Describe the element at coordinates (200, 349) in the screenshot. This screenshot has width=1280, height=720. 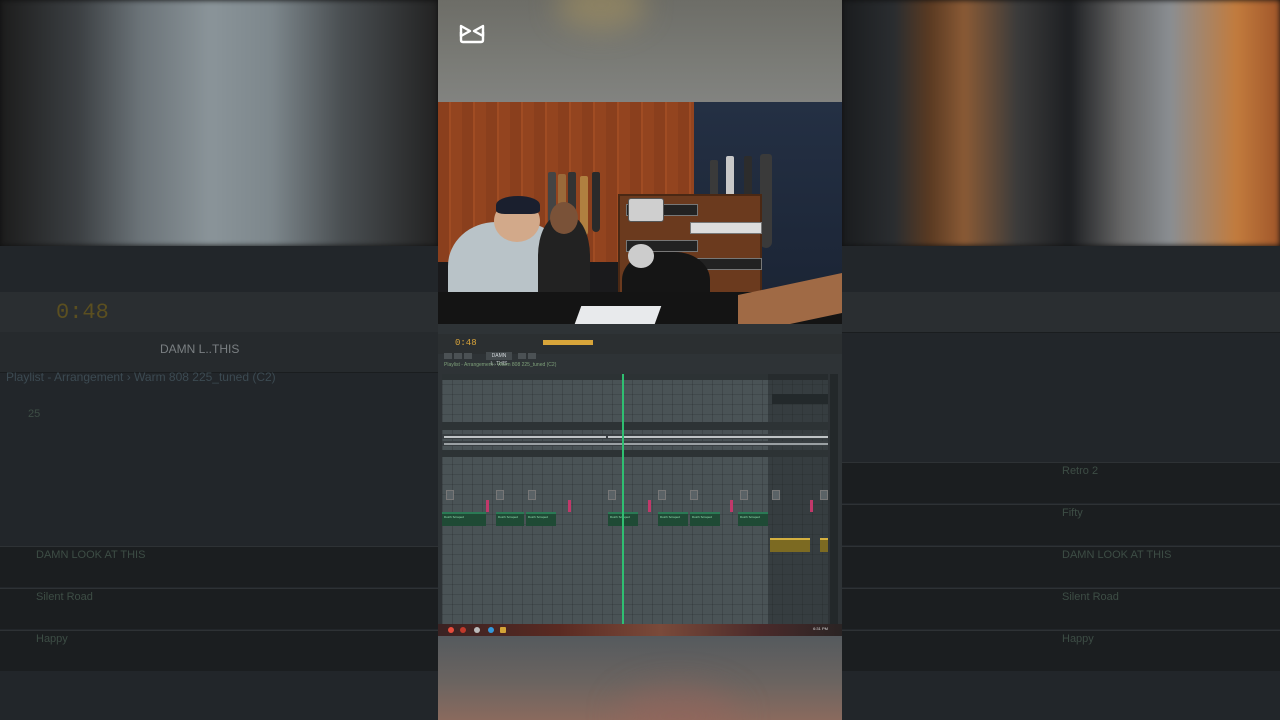
I see `left-ghost-pattern: DAMN L..THIS` at that location.